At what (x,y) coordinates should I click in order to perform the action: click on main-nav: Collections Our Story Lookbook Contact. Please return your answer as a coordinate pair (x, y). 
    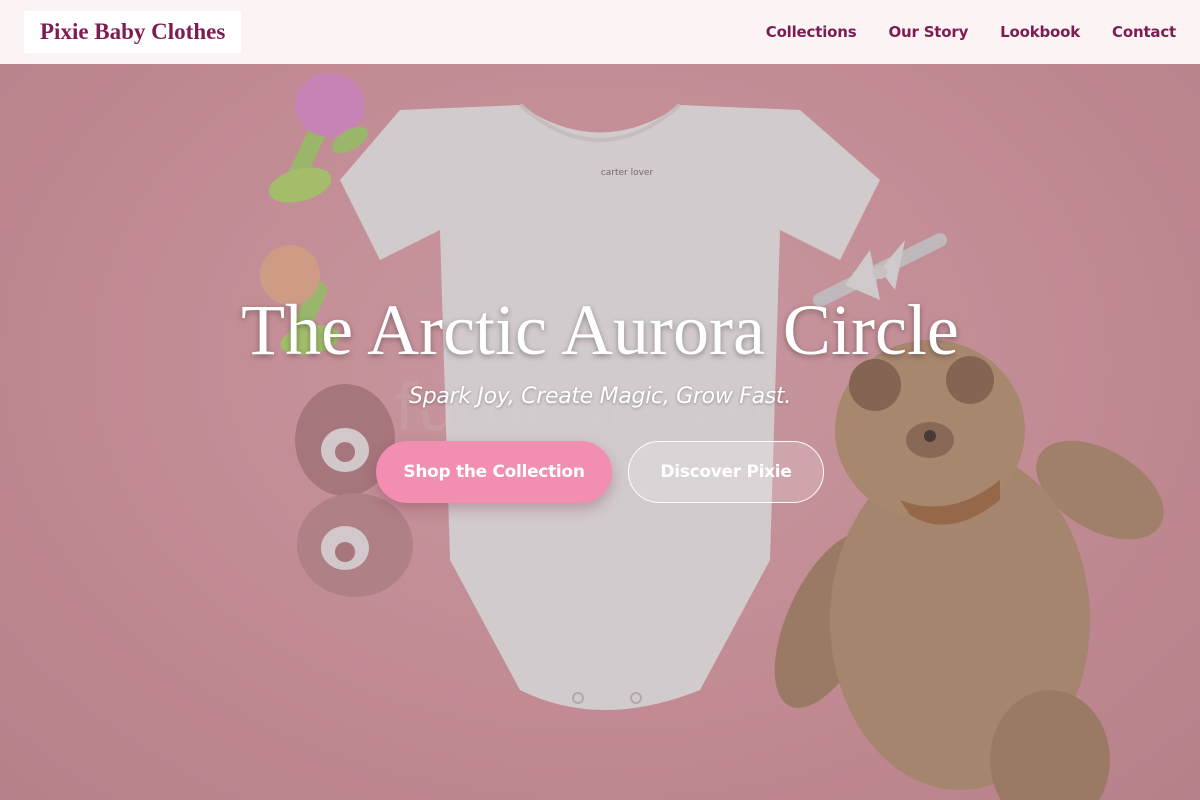
    Looking at the image, I should click on (971, 32).